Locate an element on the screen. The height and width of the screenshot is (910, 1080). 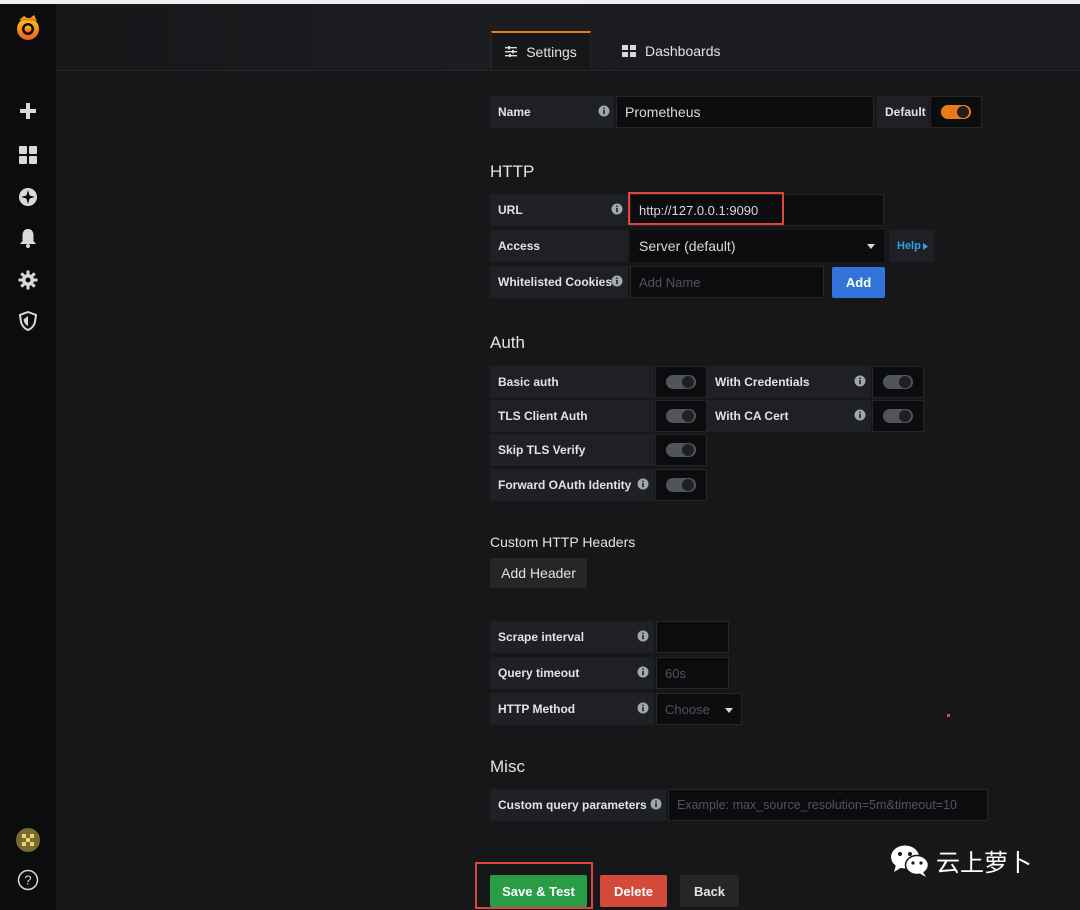
url-label: URL is located at coordinates (559, 210).